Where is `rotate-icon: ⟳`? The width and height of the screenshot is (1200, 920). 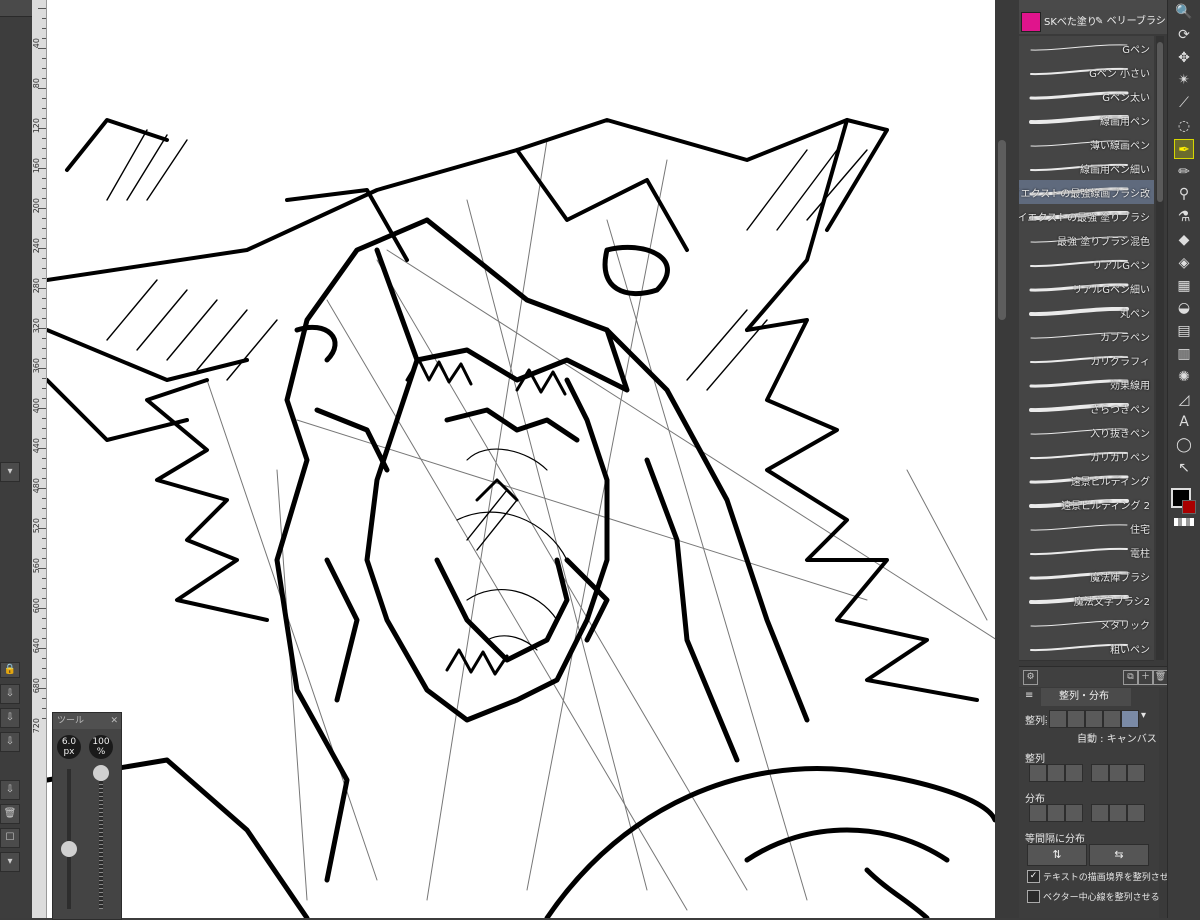
rotate-icon: ⟳ is located at coordinates (1184, 35).